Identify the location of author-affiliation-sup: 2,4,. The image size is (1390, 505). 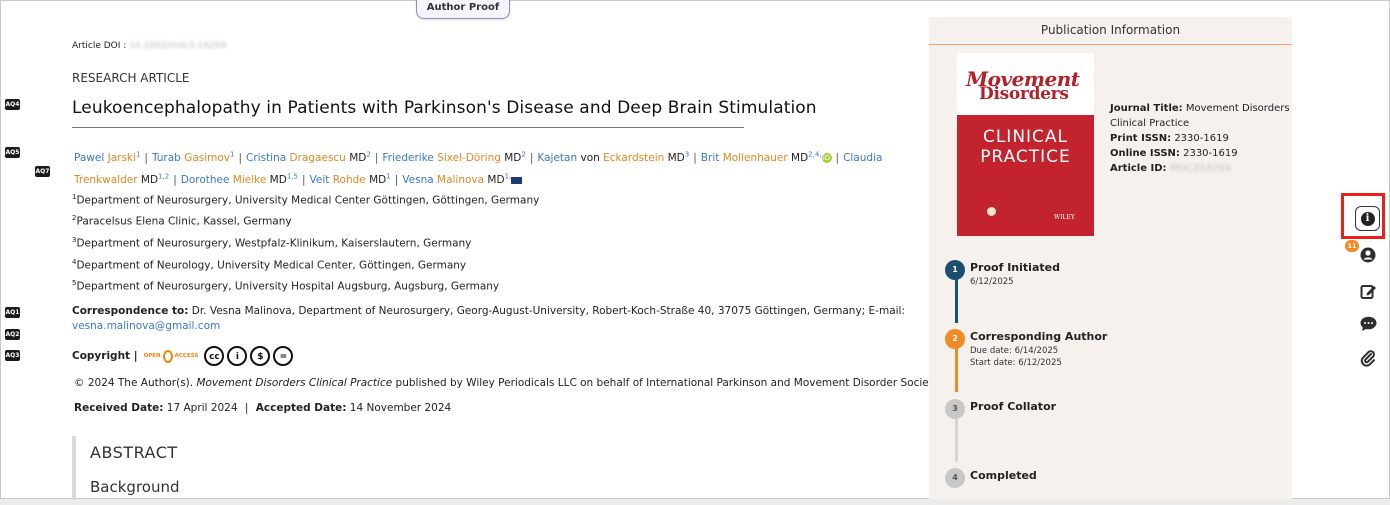
(815, 154).